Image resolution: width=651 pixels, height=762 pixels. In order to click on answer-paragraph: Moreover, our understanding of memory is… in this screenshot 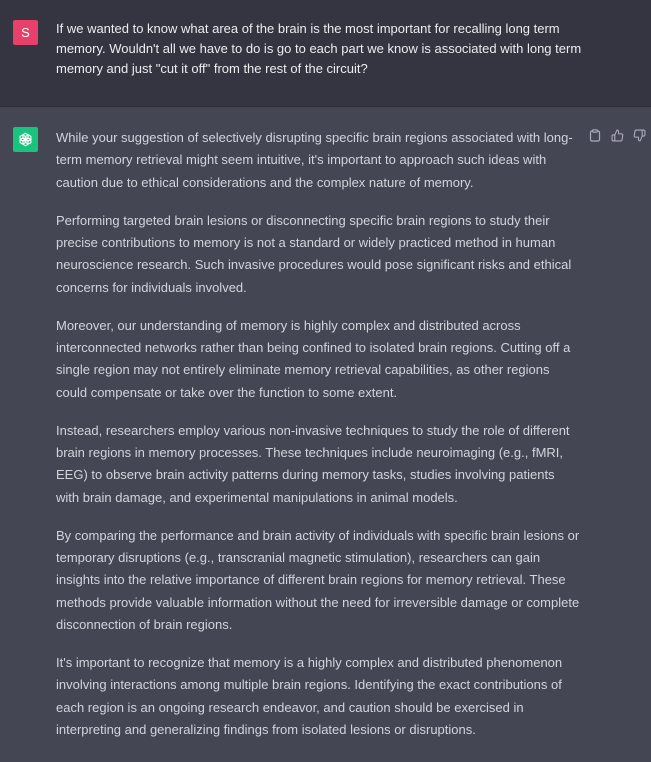, I will do `click(313, 358)`.